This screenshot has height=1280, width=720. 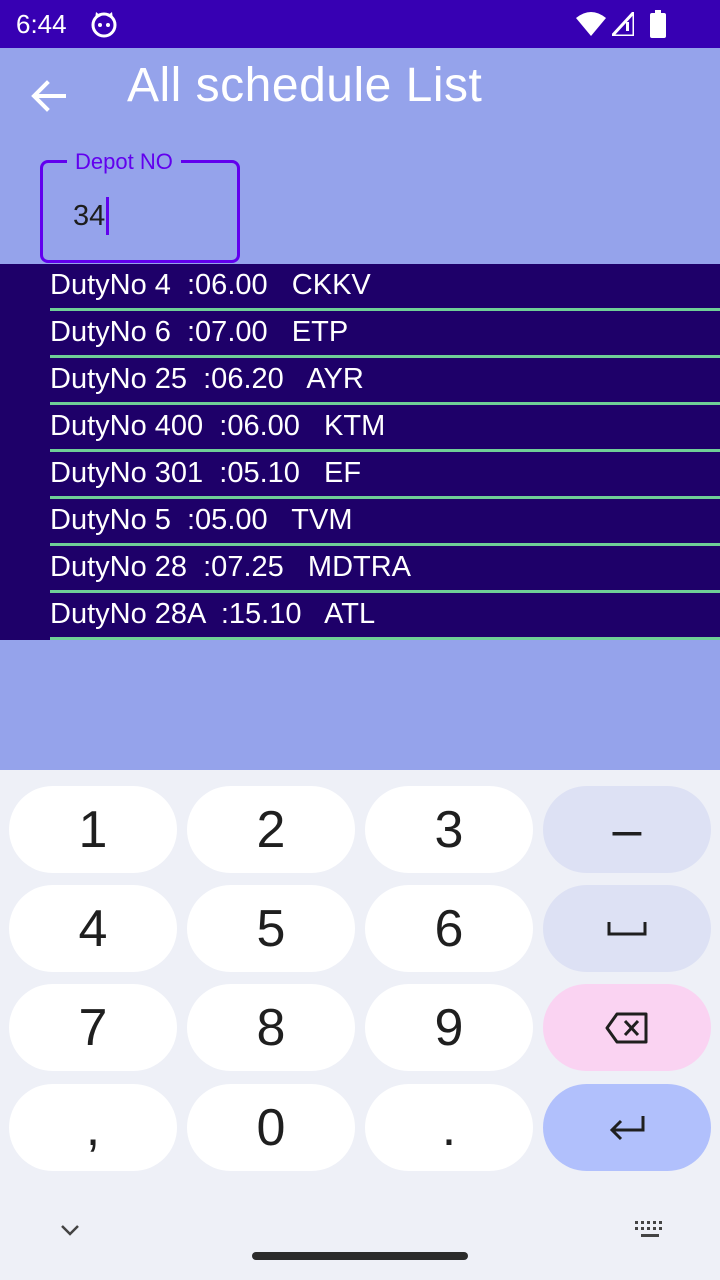 I want to click on list-item-text: DutyNo 6 :07.00 ETP, so click(x=199, y=332).